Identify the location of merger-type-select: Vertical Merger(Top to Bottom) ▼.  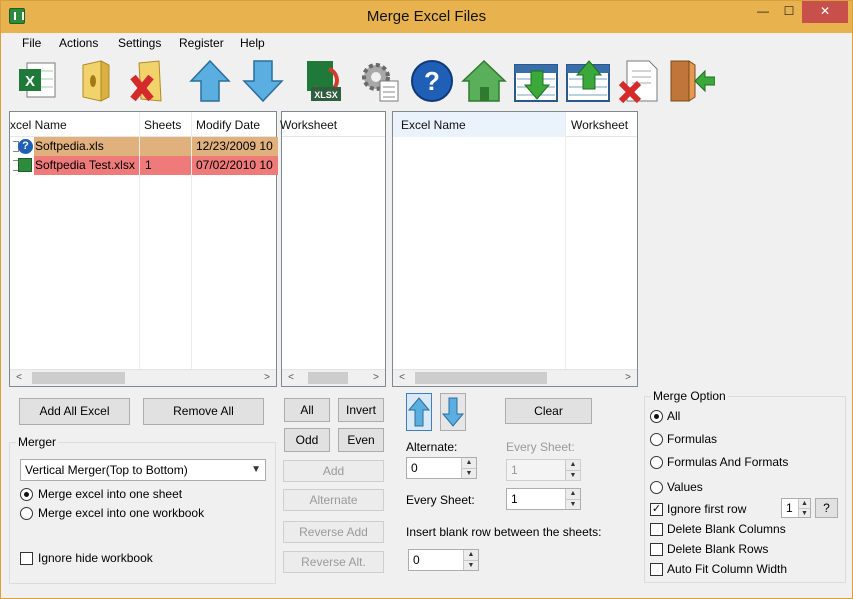
(143, 470).